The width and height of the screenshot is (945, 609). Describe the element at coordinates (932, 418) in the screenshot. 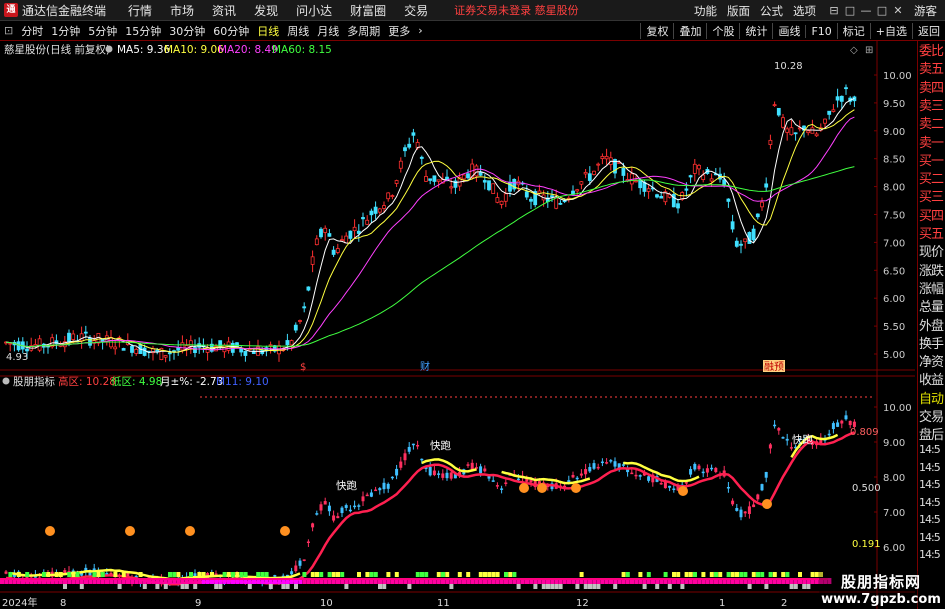

I see `side-item: 交易` at that location.